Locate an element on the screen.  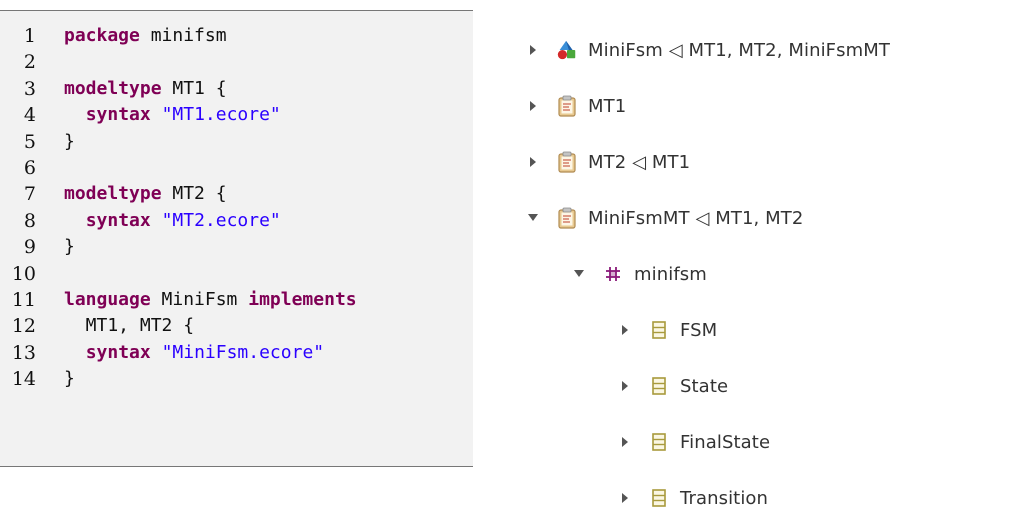
package-icon is located at coordinates (613, 274).